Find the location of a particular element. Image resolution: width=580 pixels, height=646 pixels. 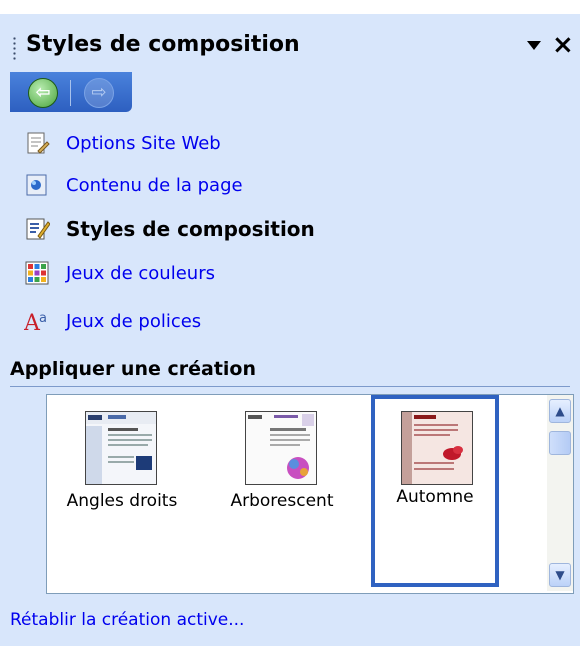

gallery-scrollbar: ▲ ▼ is located at coordinates (560, 493).